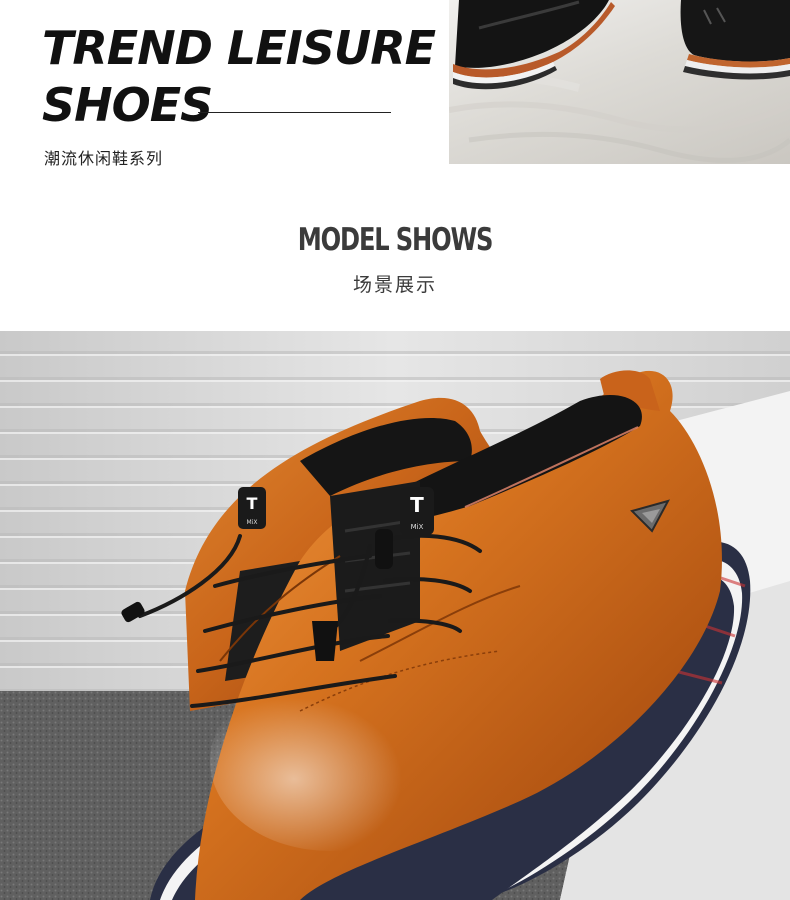  Describe the element at coordinates (104, 158) in the screenshot. I see `hero-subtitle: 潮流休闲鞋系列` at that location.